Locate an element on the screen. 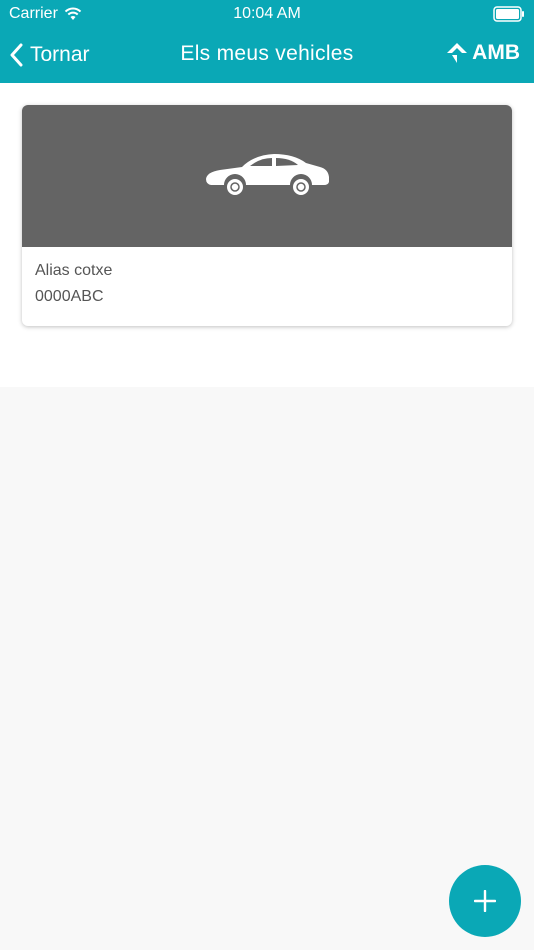  amb-logo-text: AMB is located at coordinates (496, 52).